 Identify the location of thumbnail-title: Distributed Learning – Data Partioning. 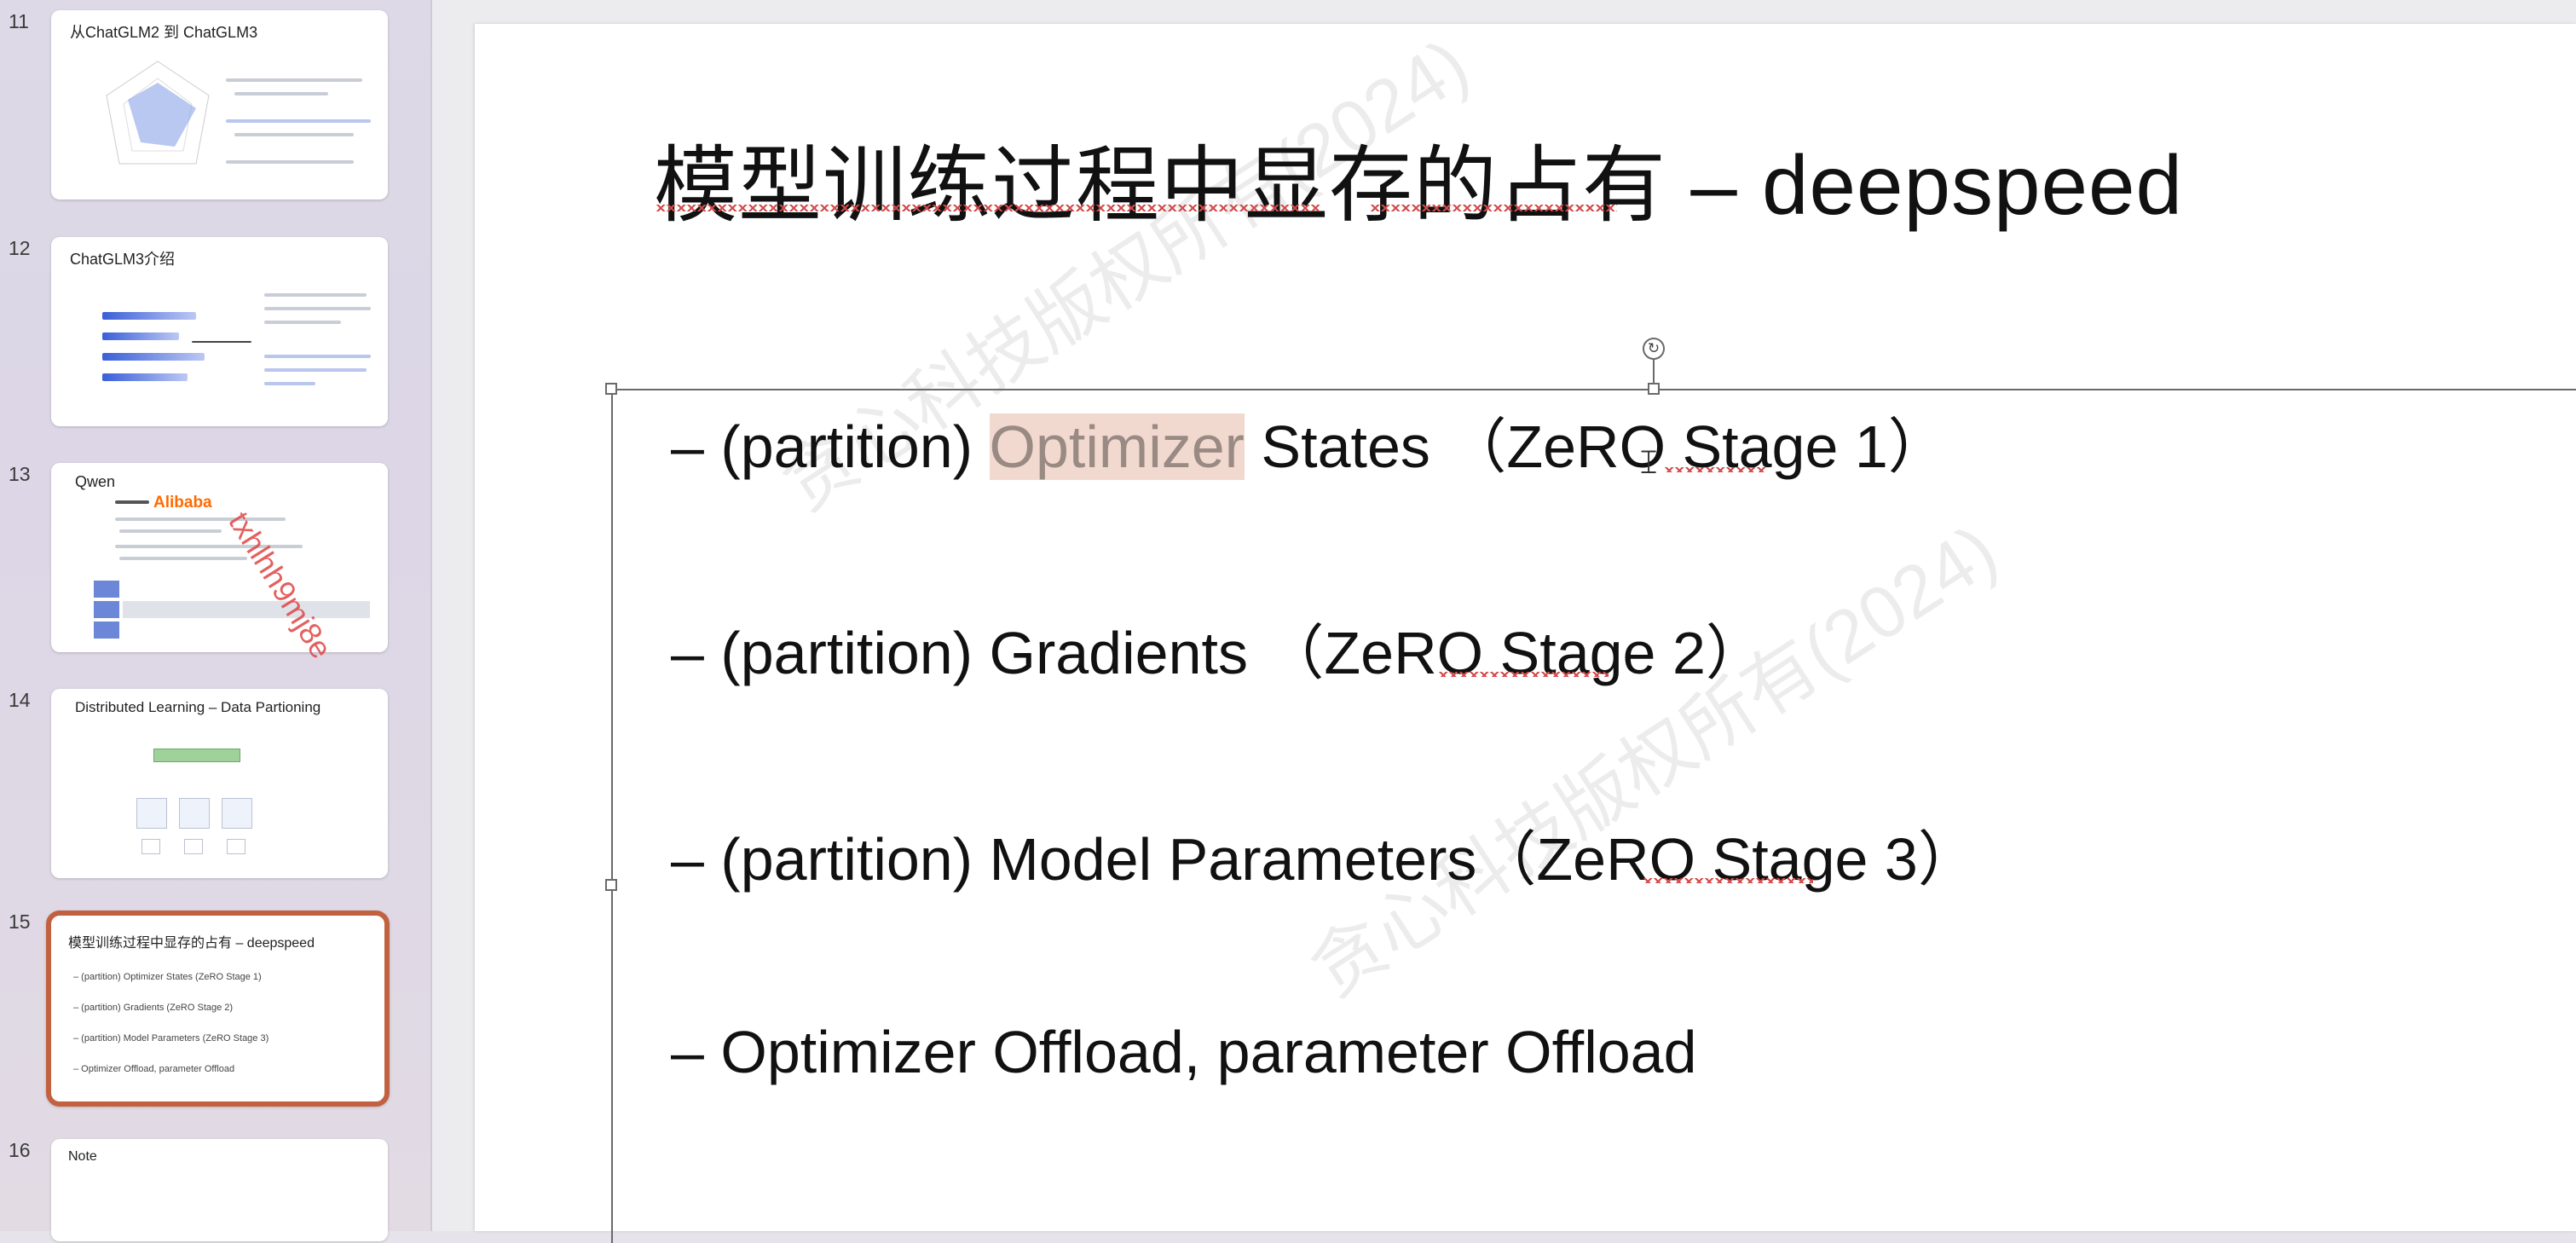
(198, 707).